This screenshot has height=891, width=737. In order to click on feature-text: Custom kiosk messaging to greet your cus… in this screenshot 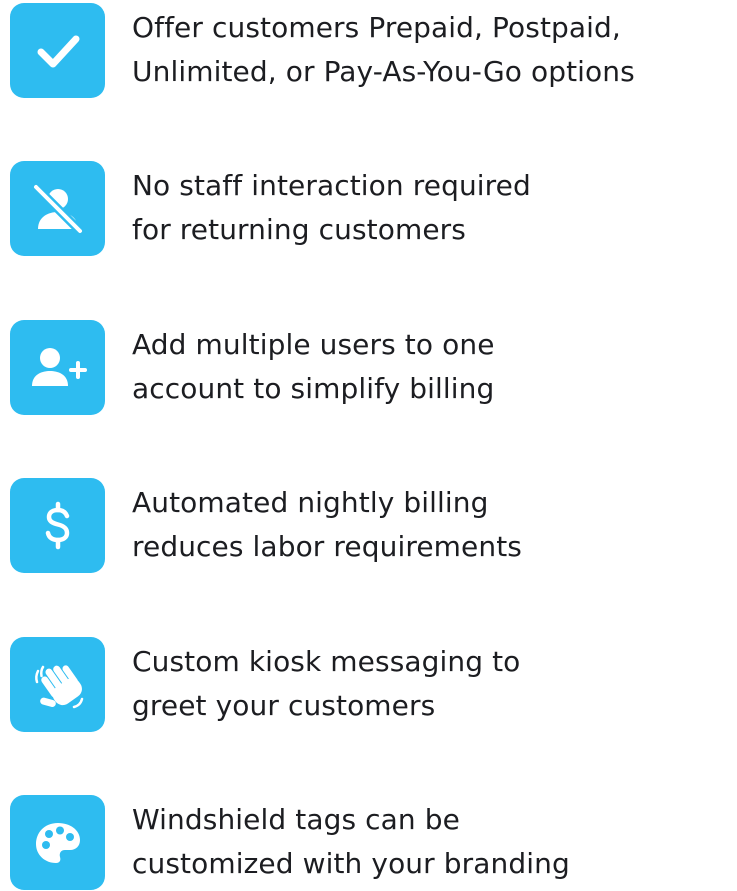, I will do `click(432, 684)`.